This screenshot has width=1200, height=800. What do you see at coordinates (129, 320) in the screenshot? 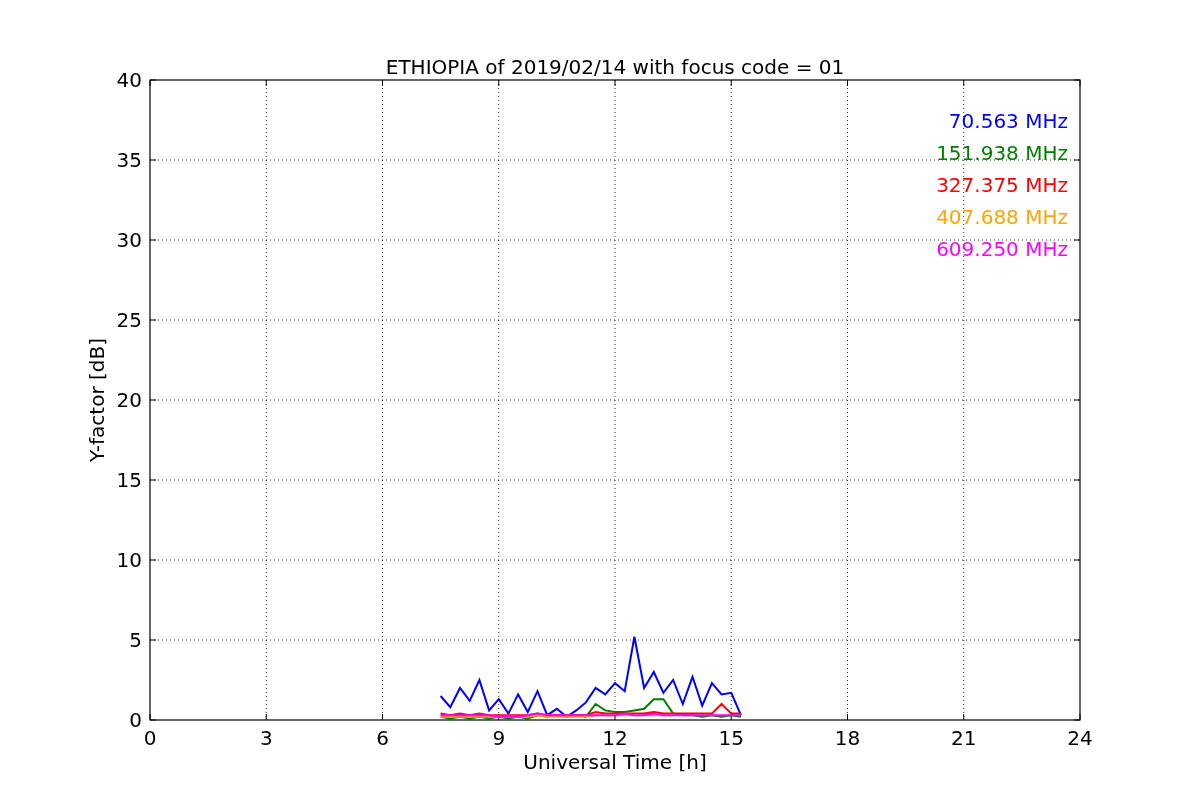
I see `y-tick-label: 25` at bounding box center [129, 320].